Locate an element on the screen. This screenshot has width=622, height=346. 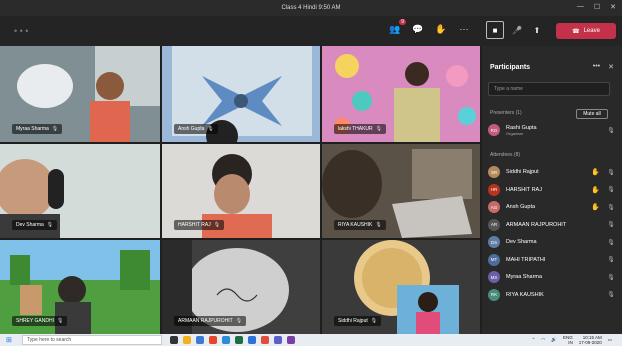
mute-all-button: Mute all is located at coordinates (592, 114).